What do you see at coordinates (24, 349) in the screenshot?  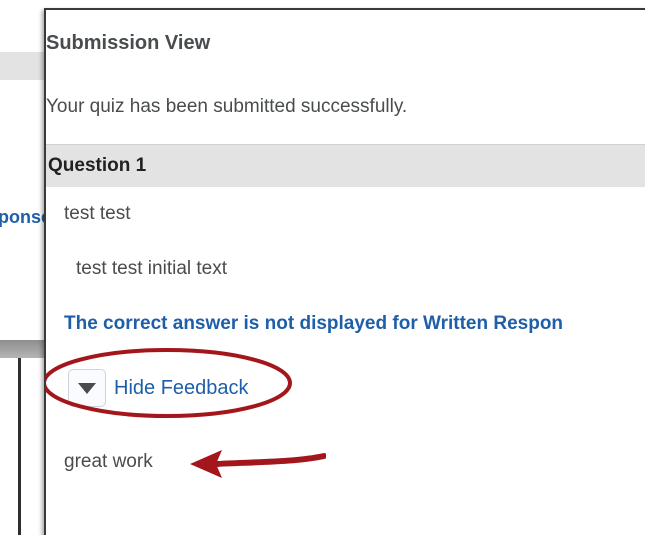 I see `background-footer-bar` at bounding box center [24, 349].